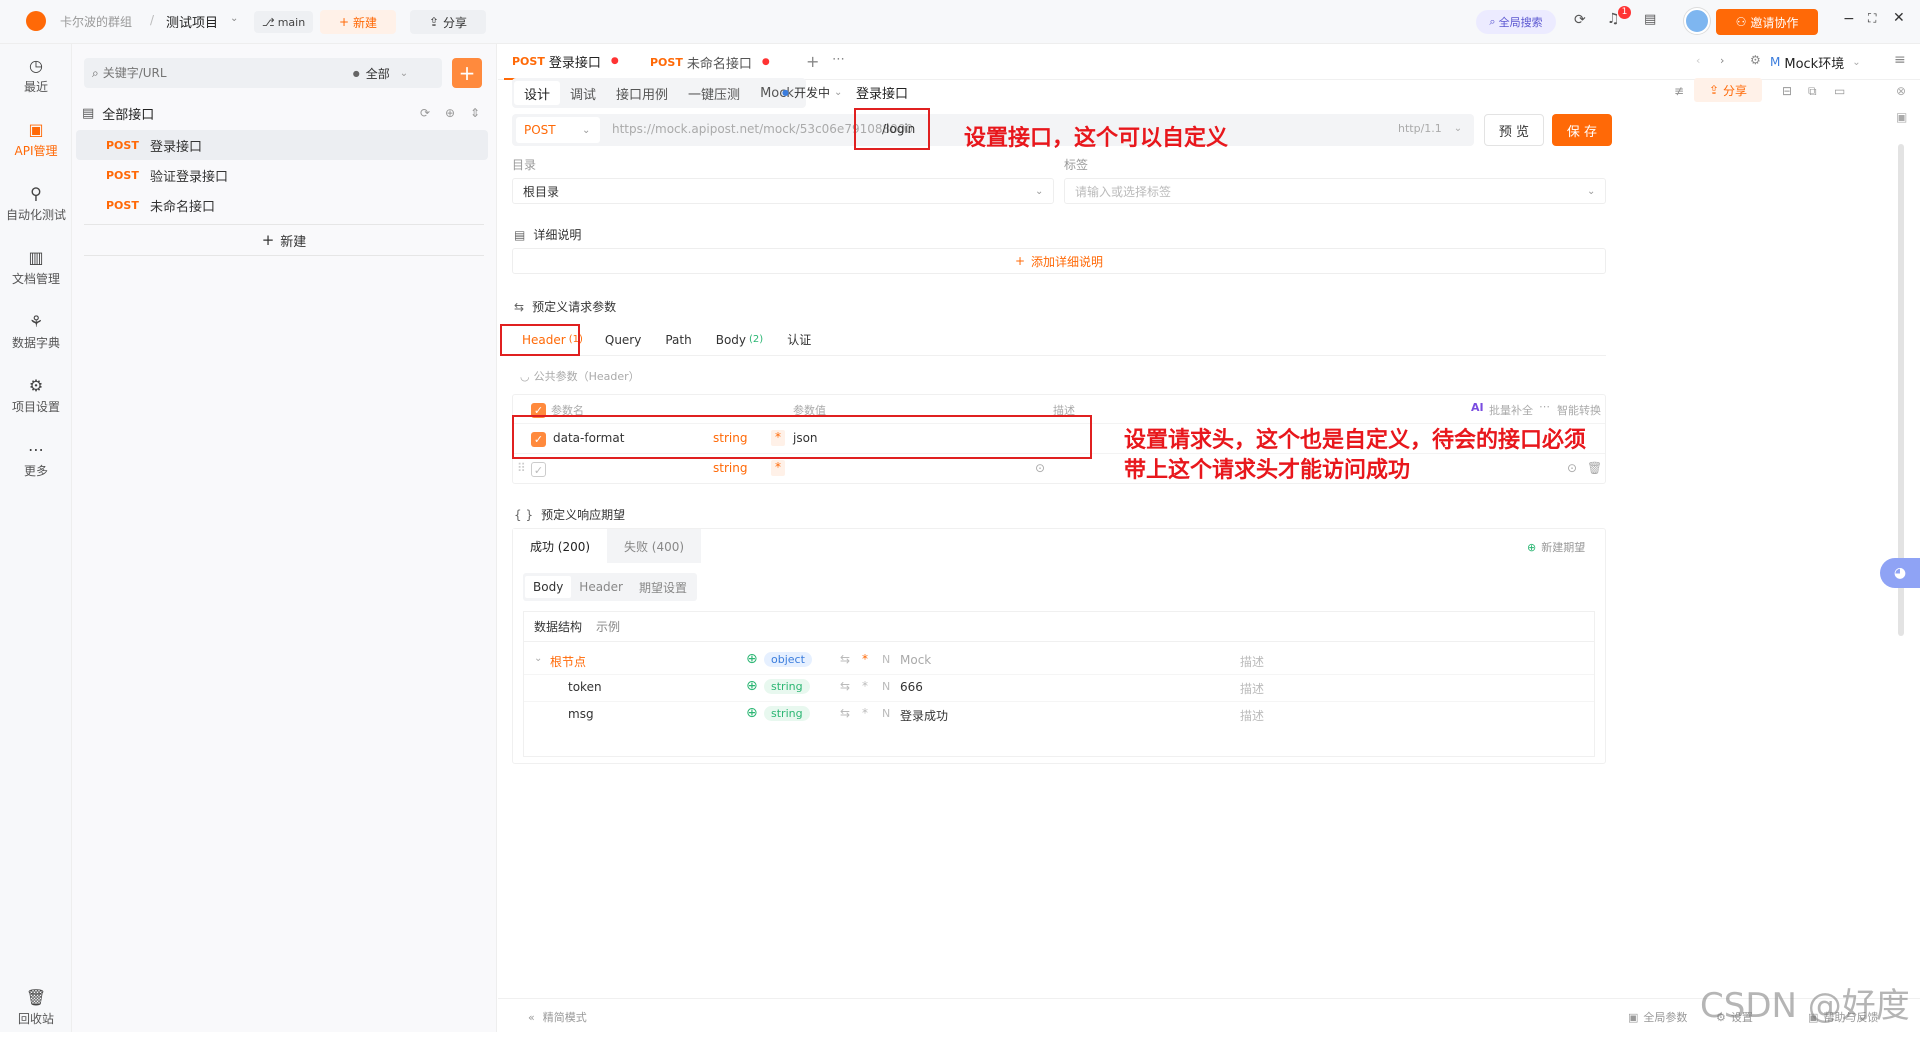 The image size is (1920, 1040). What do you see at coordinates (1430, 128) in the screenshot?
I see `protocol-select: http/1.1 ⌄` at bounding box center [1430, 128].